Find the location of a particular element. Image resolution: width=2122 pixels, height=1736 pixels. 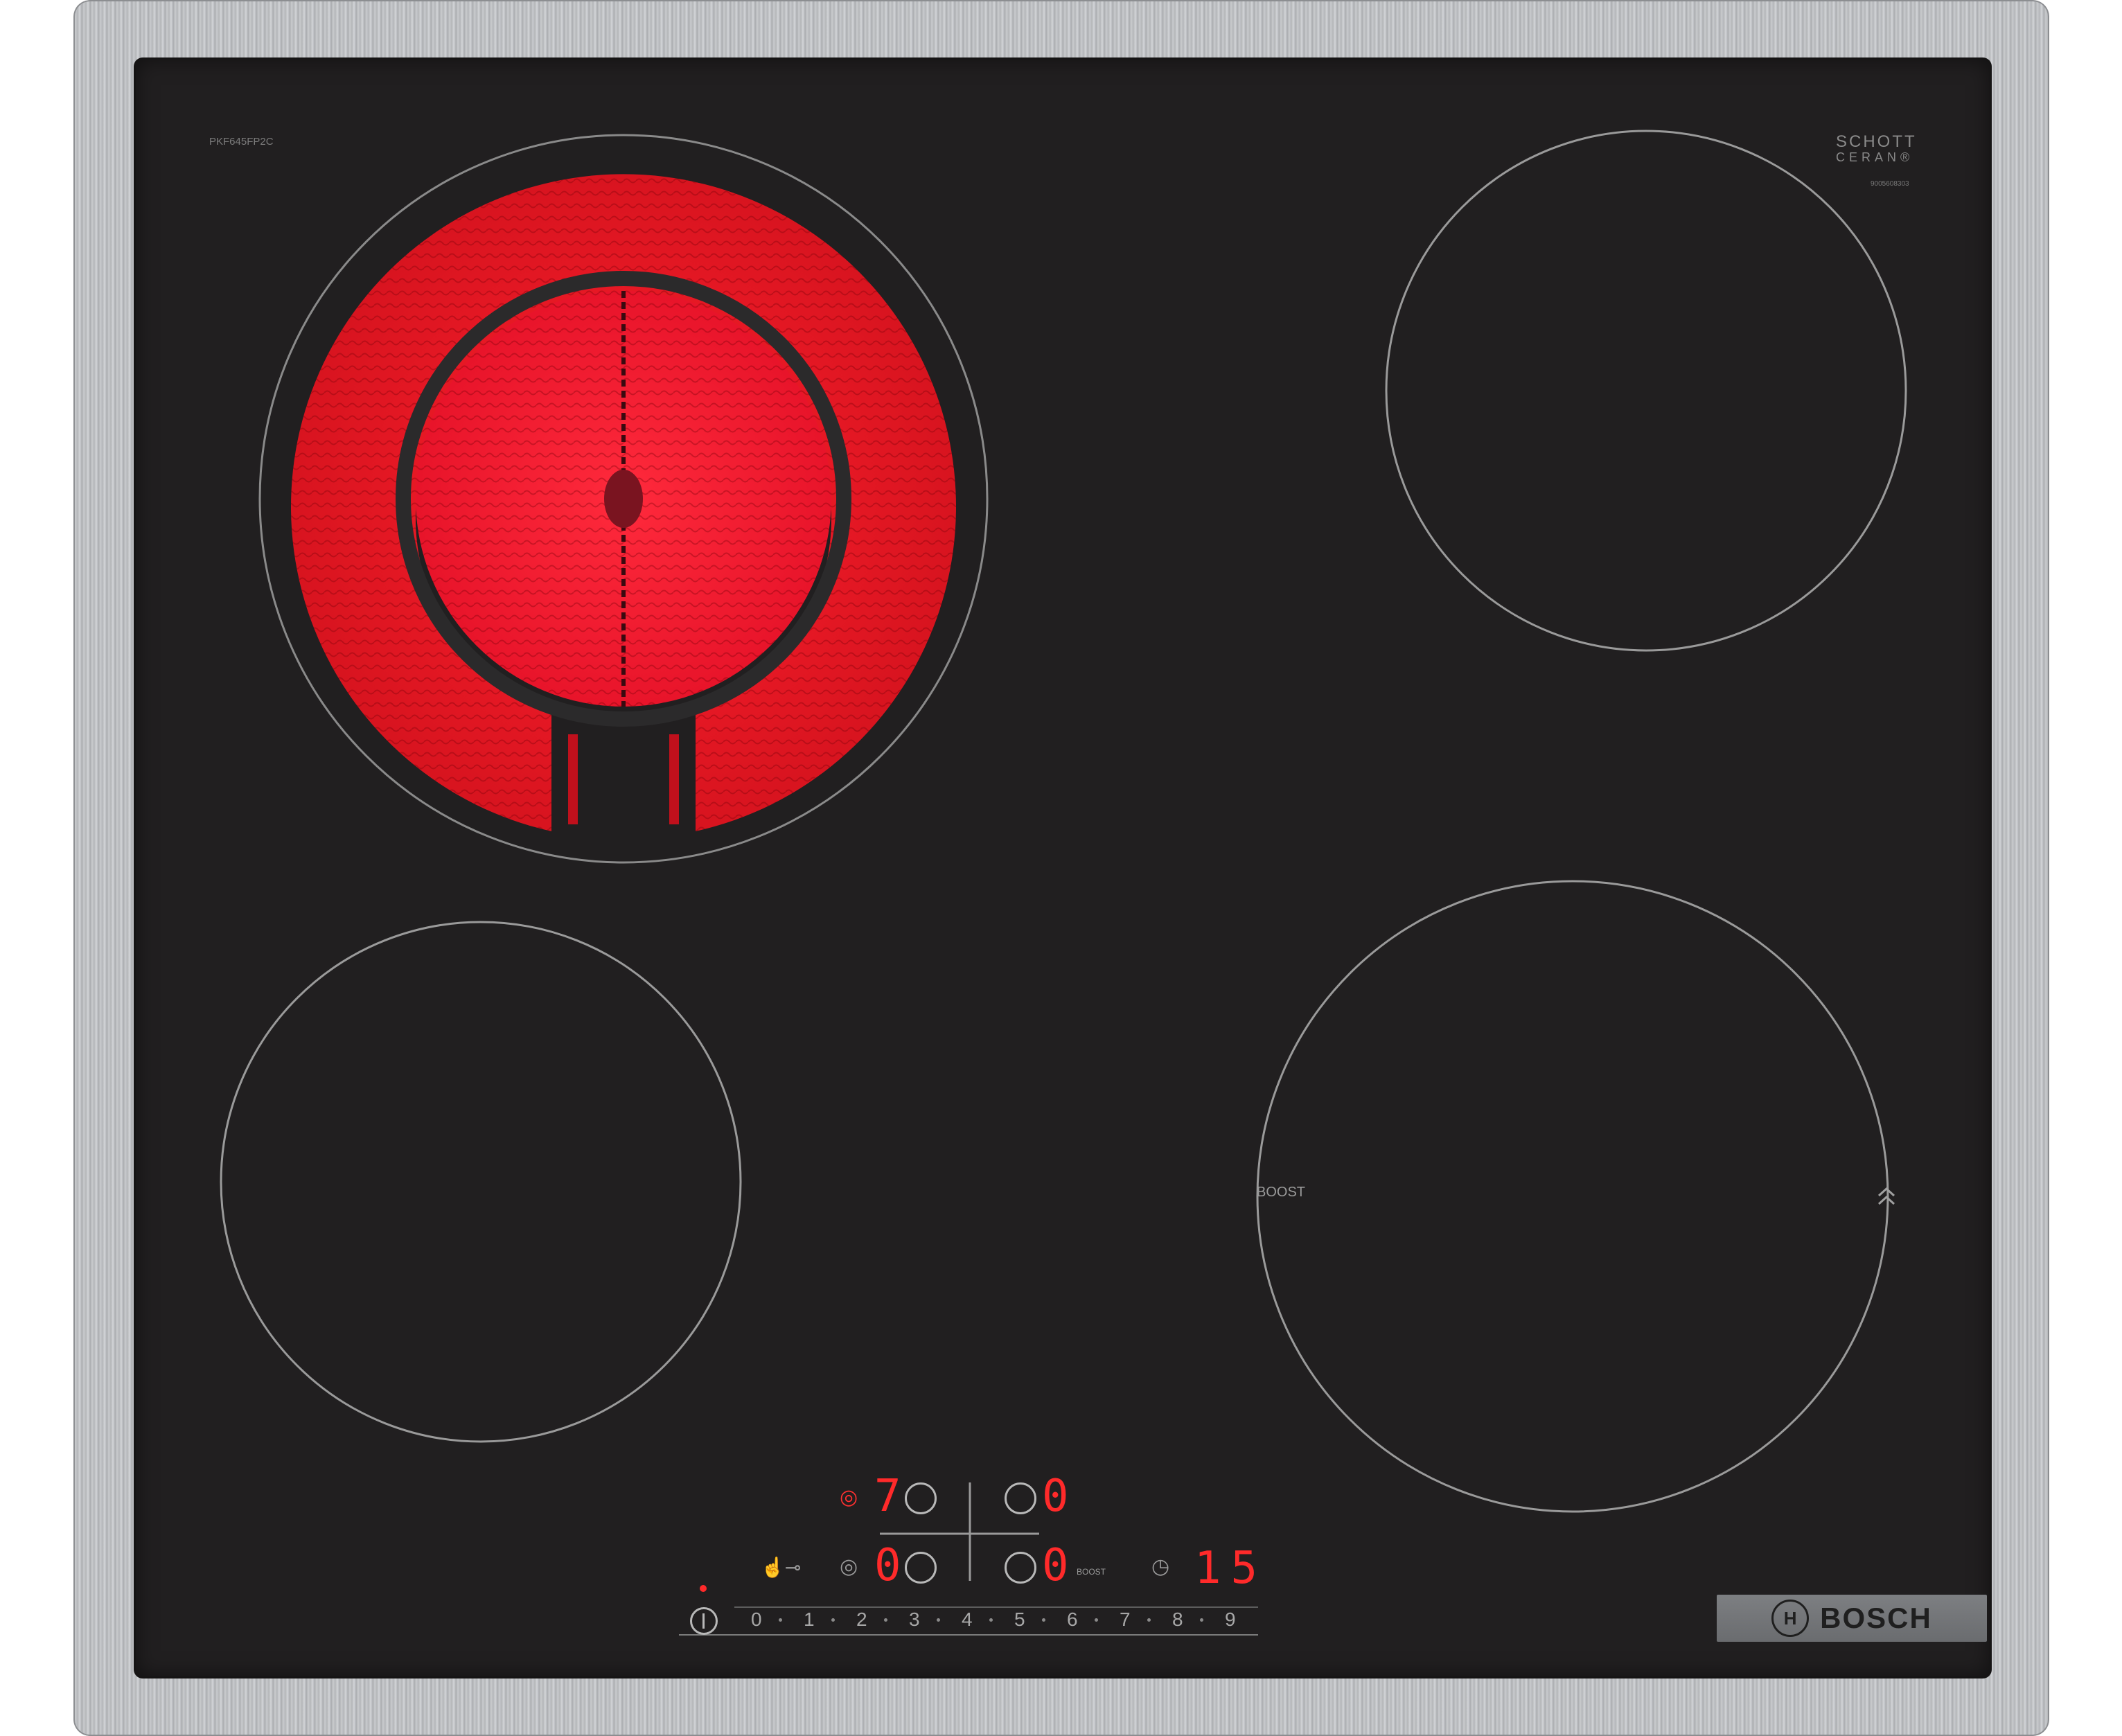

timer-clock-icon: ◷ is located at coordinates (1160, 1567).